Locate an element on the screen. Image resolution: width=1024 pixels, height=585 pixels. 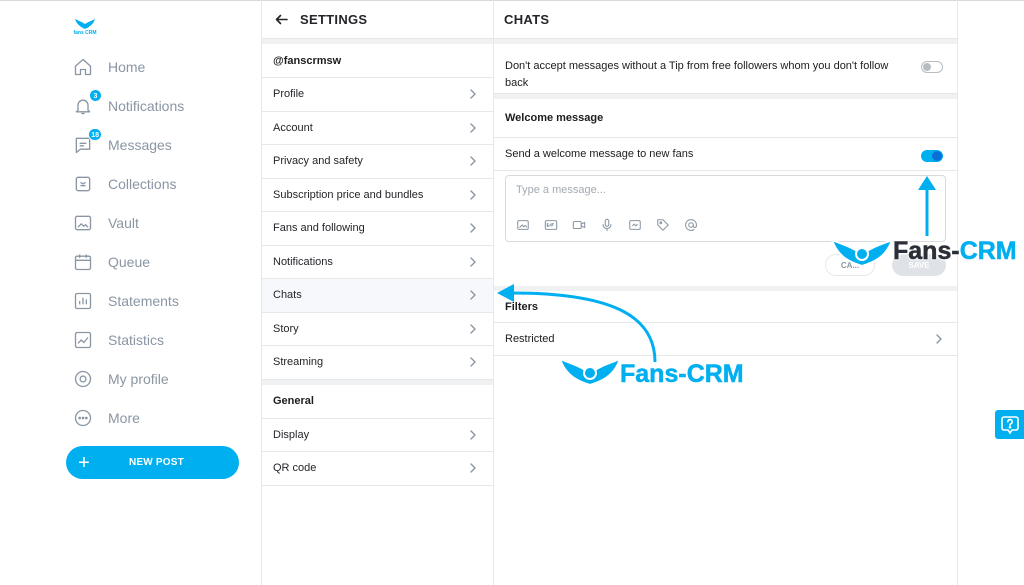
sidebar-item-label: Messages is located at coordinates (140, 144).